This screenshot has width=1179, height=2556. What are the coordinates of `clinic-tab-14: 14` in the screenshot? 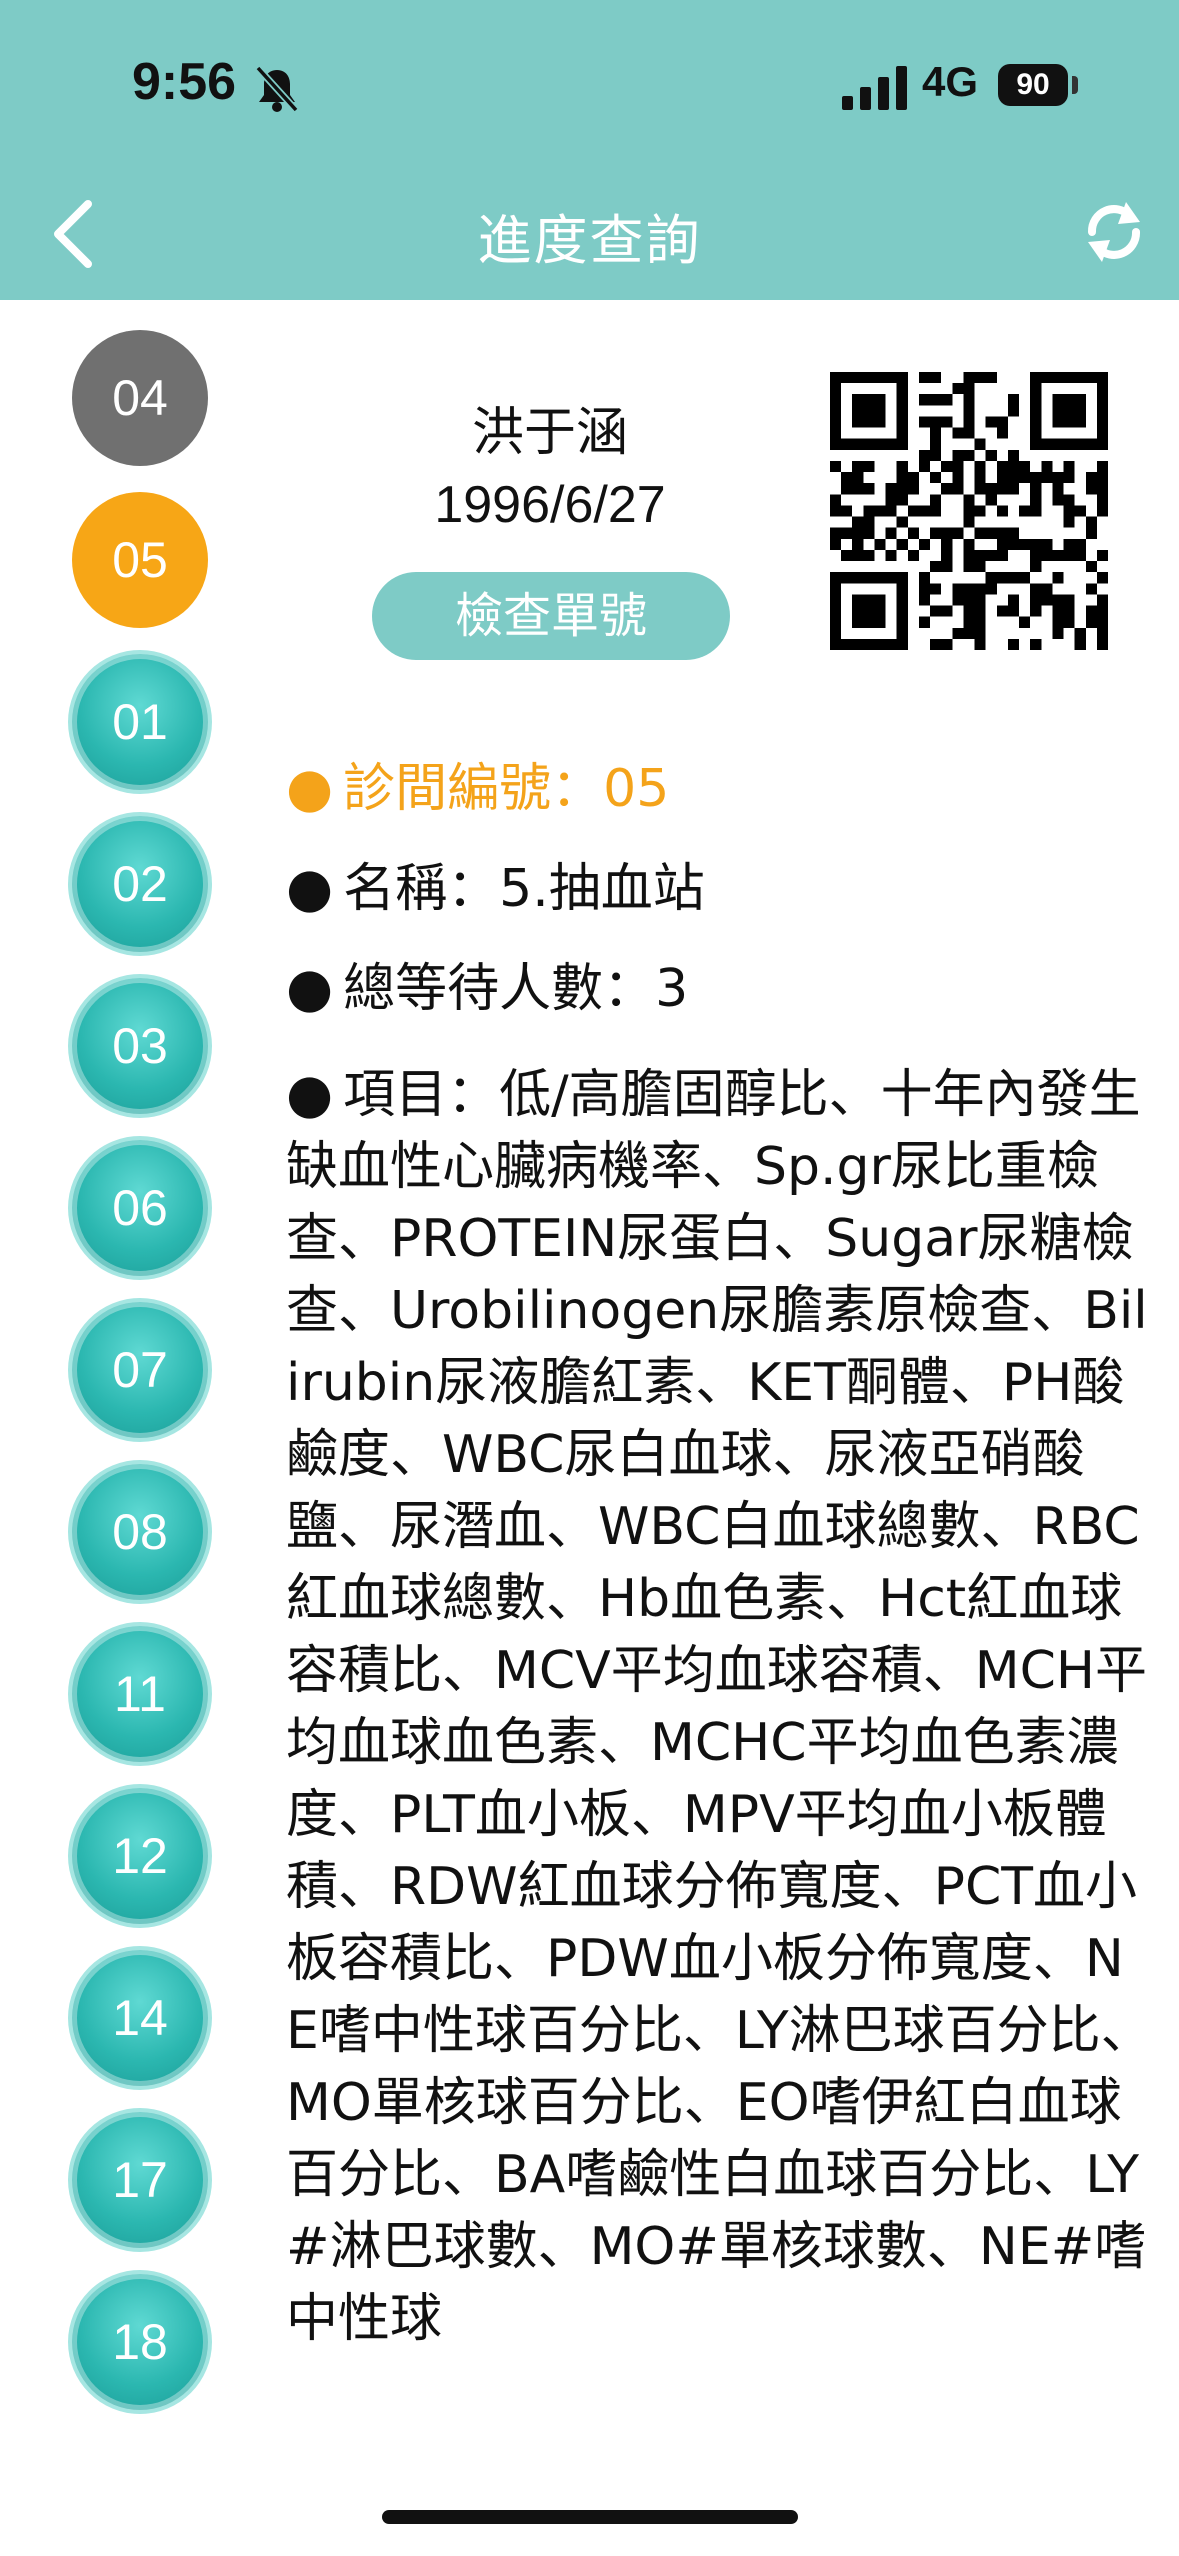 It's located at (140, 2018).